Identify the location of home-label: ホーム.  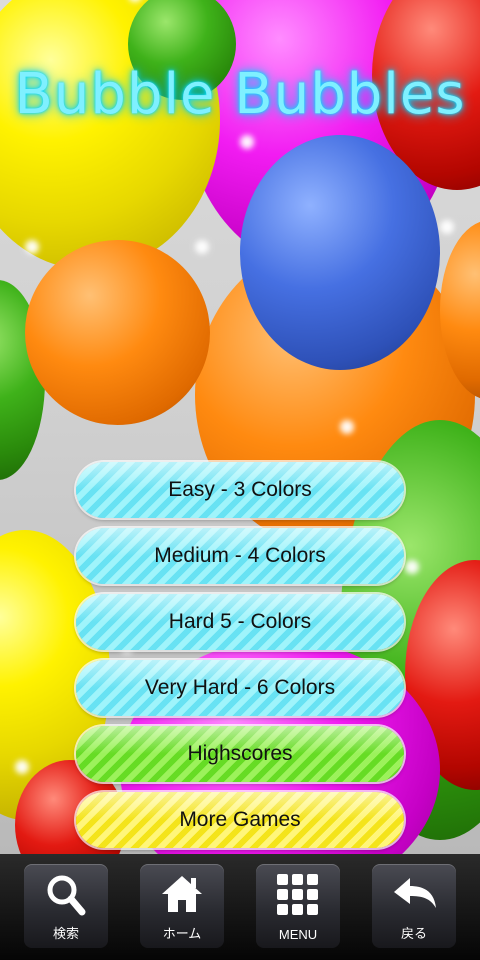
(182, 933).